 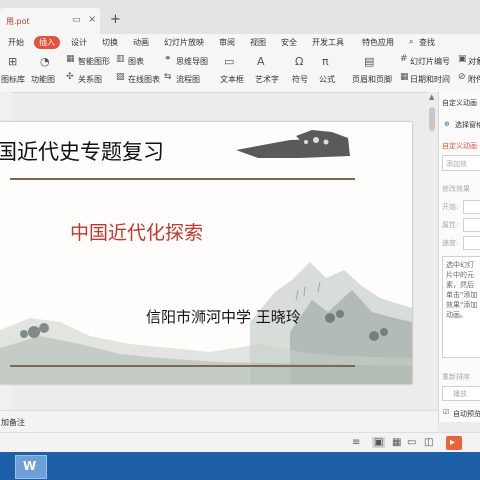 I want to click on datetime-icon: ▦, so click(x=404, y=77).